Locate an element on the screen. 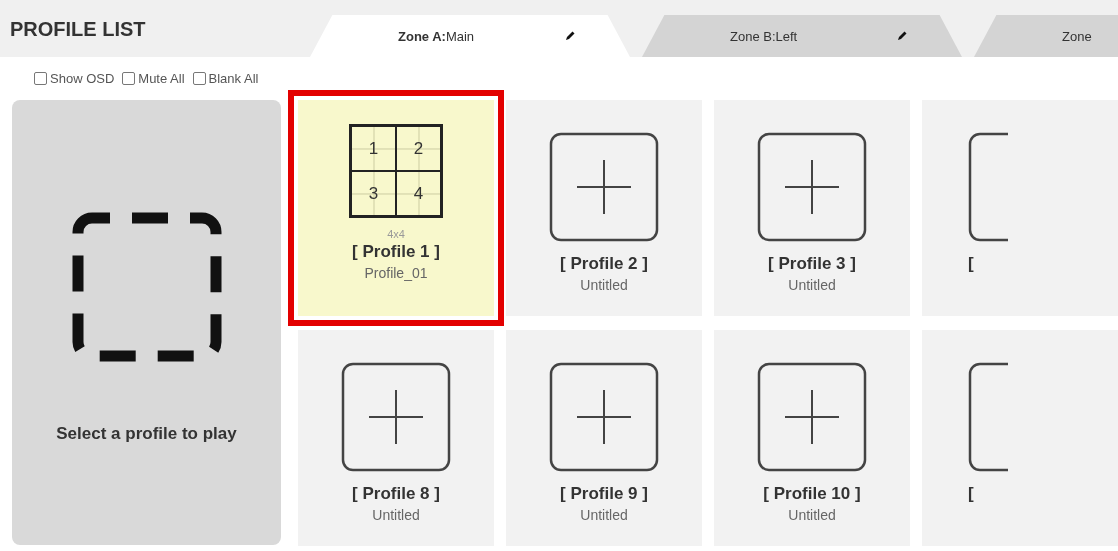  profile-name: [ Profile 1 ] is located at coordinates (396, 252).